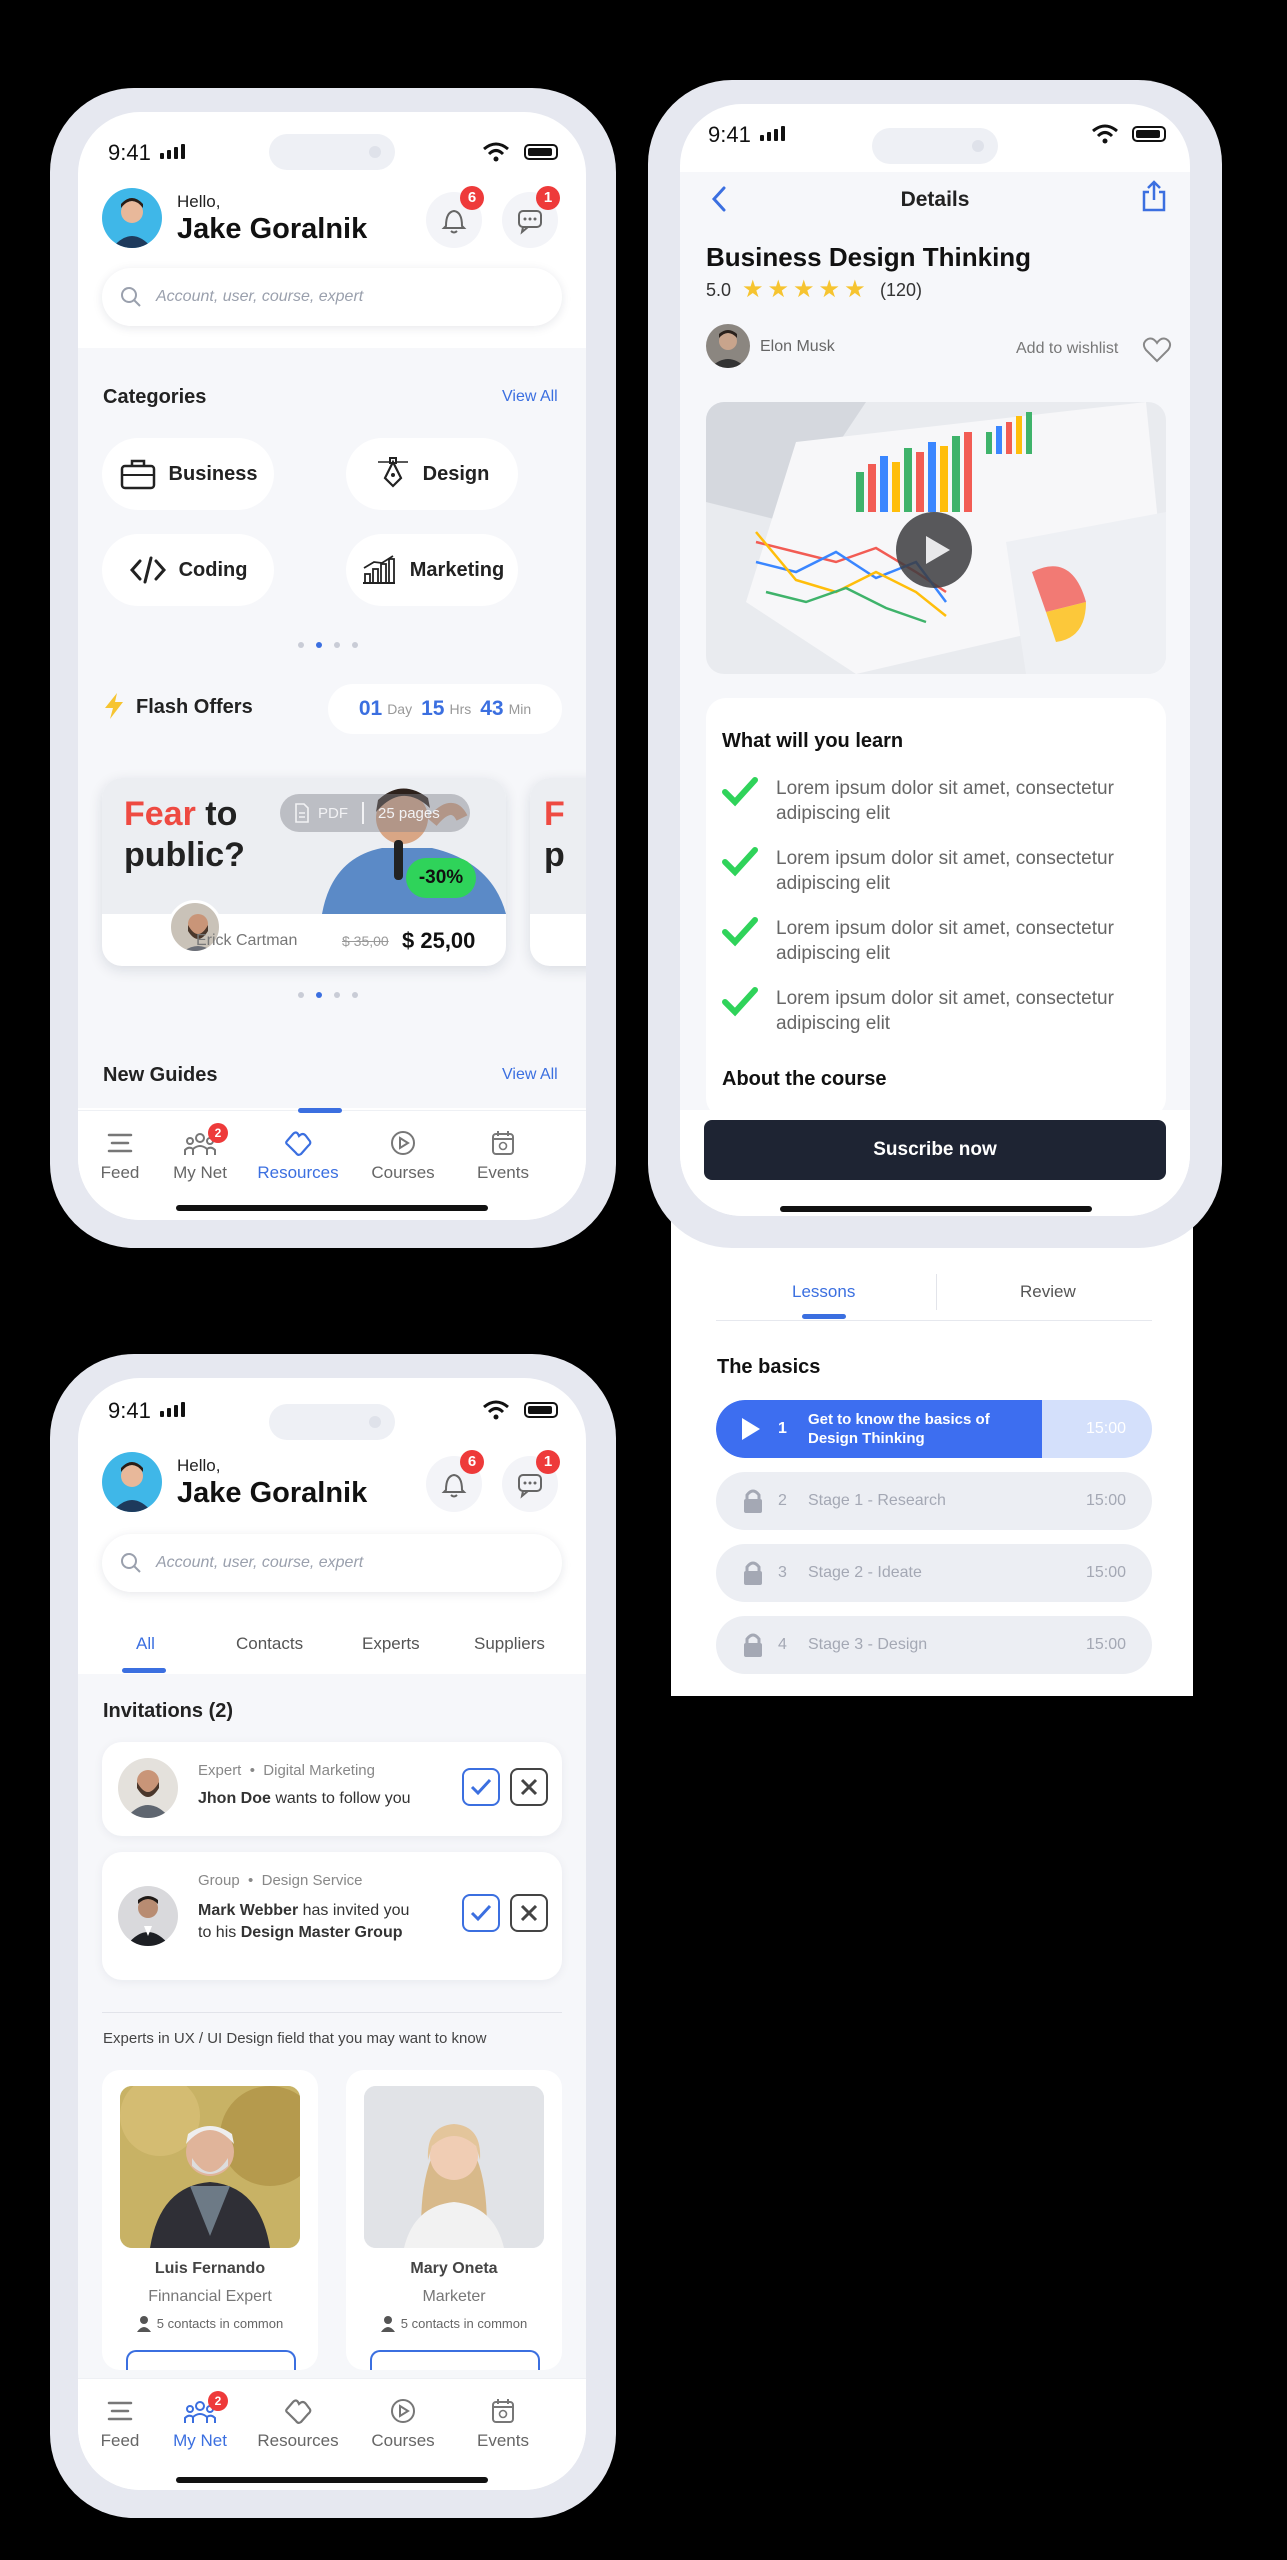  Describe the element at coordinates (160, 814) in the screenshot. I see `offer-title-highlight: Fear` at that location.